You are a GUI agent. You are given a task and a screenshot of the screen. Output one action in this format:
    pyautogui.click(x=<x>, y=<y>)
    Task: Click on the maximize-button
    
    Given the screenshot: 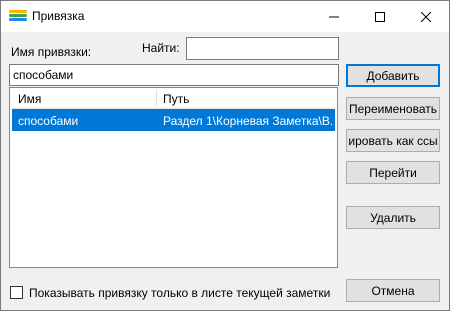 What is the action you would take?
    pyautogui.click(x=380, y=16)
    